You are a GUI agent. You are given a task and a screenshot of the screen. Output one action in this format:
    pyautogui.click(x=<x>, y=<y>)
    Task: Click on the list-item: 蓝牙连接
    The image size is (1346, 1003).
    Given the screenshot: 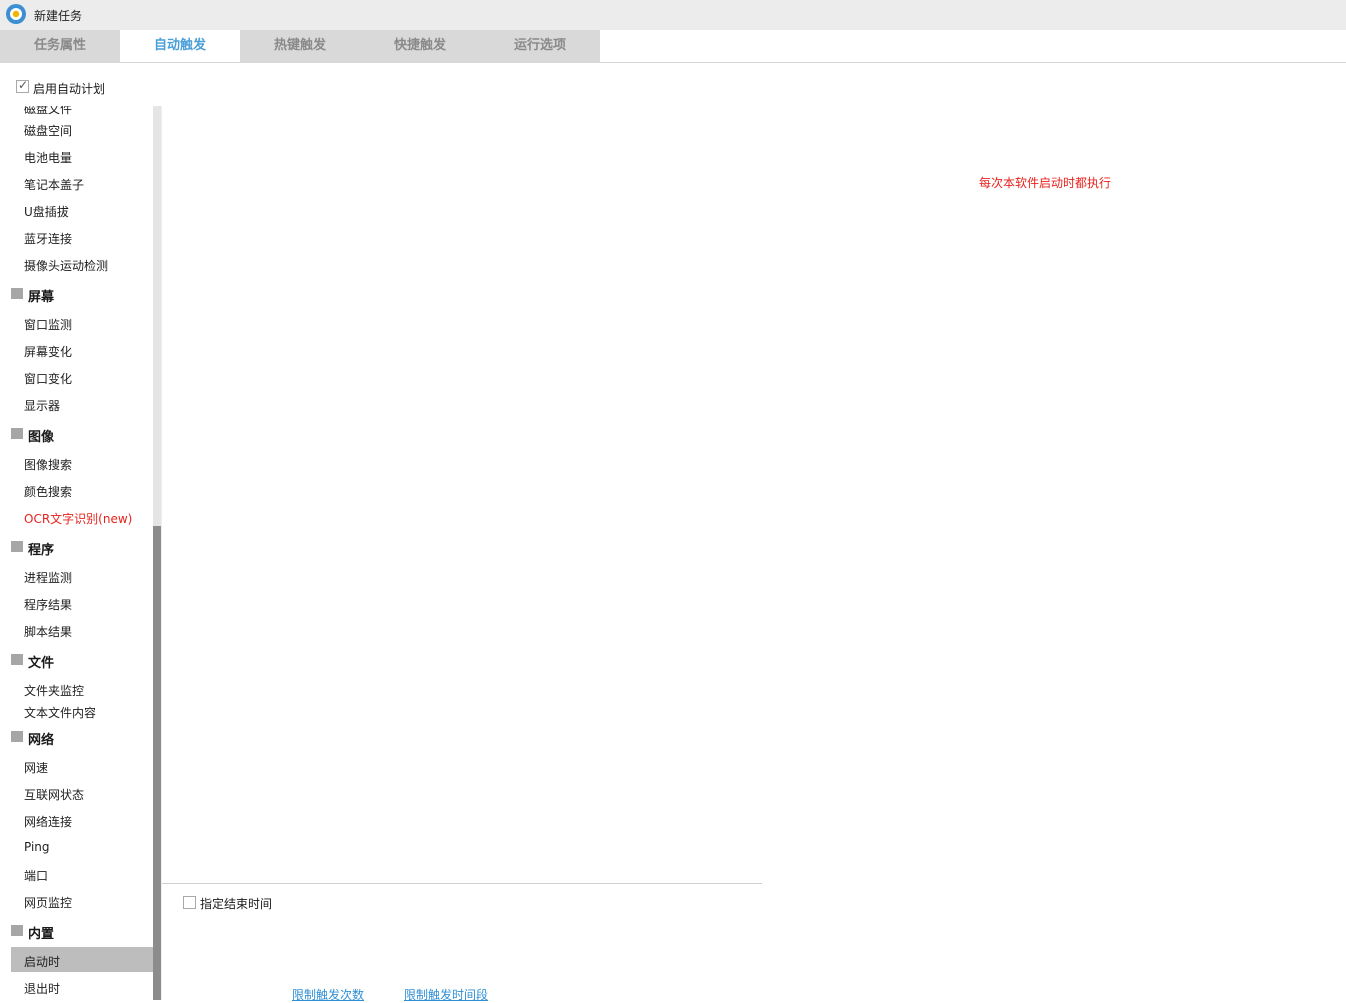 What is the action you would take?
    pyautogui.click(x=48, y=238)
    